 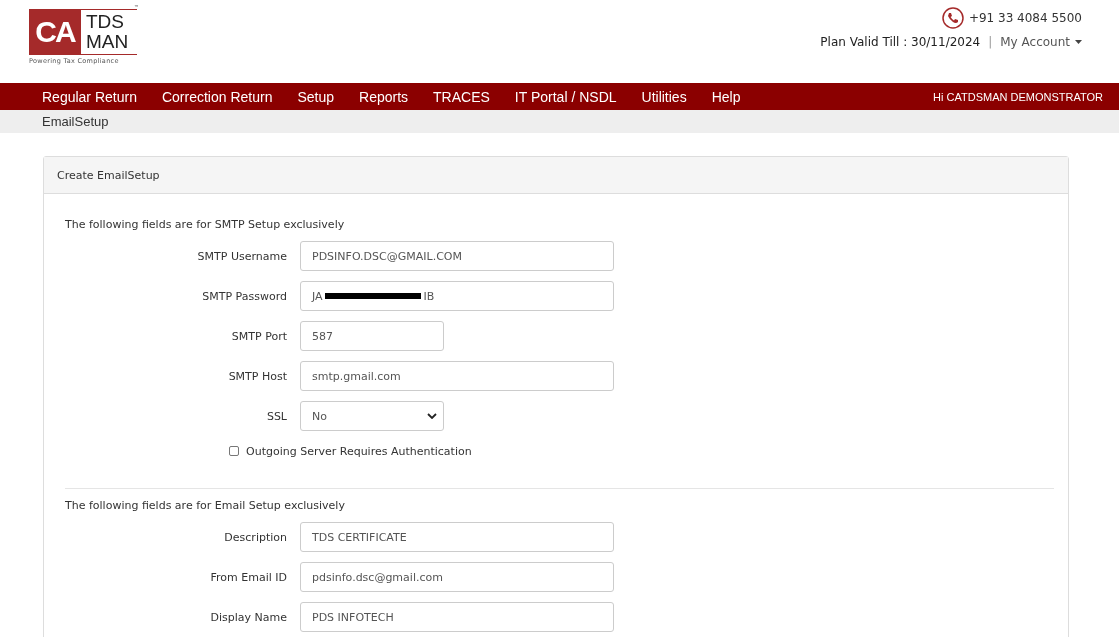 I want to click on password-field: JA IB, so click(x=457, y=296).